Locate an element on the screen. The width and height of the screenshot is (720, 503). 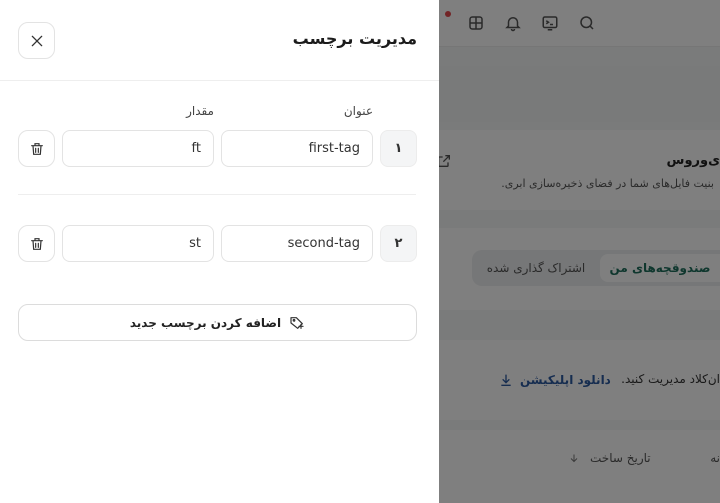
tag-add-icon is located at coordinates (297, 322).